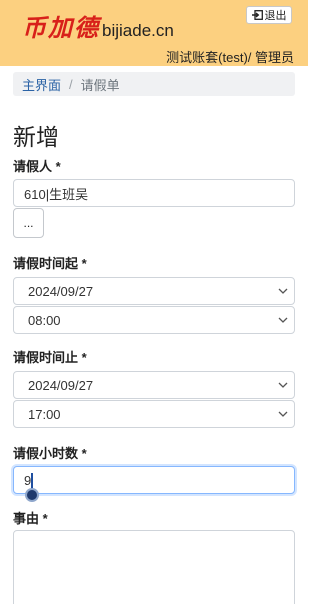  I want to click on start-date-select: 2024/09/27, so click(154, 291).